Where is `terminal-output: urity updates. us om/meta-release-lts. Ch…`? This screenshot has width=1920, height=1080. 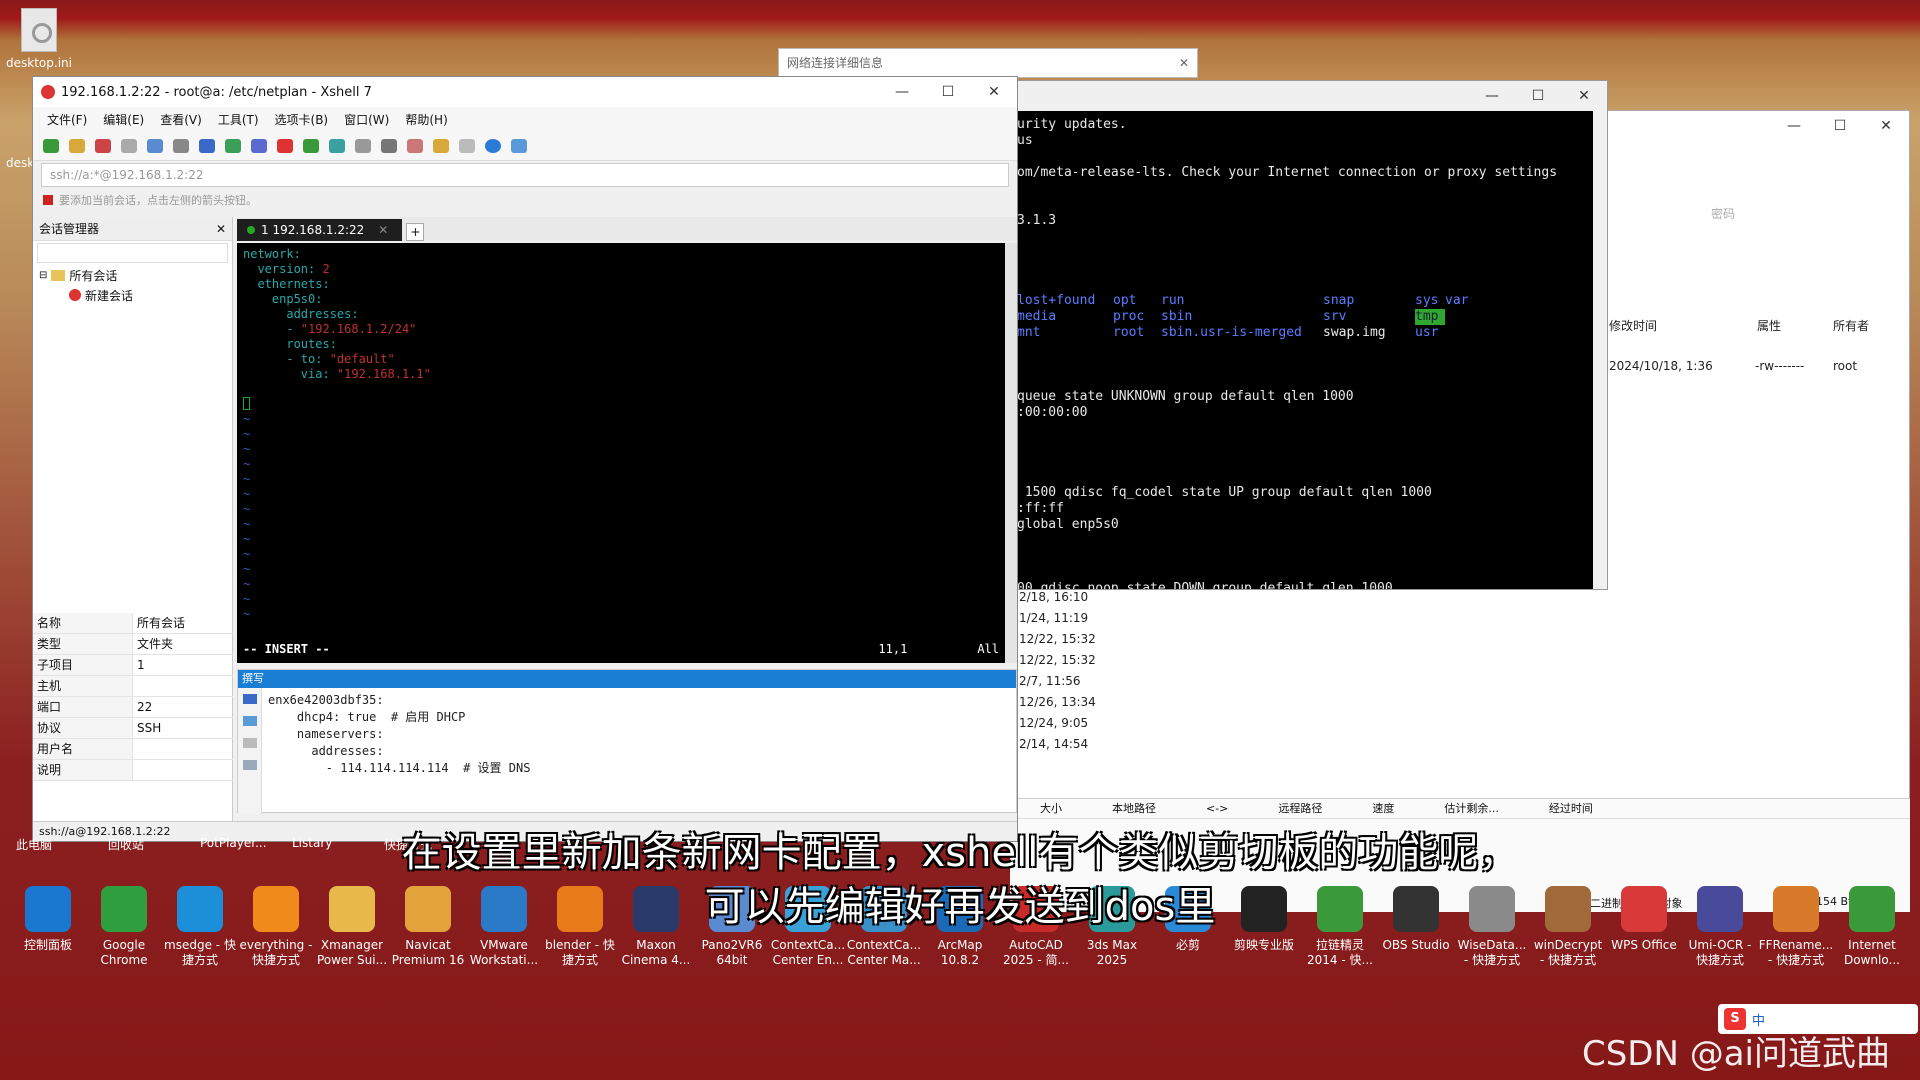
terminal-output: urity updates. us om/meta-release-lts. Ch… is located at coordinates (1303, 350).